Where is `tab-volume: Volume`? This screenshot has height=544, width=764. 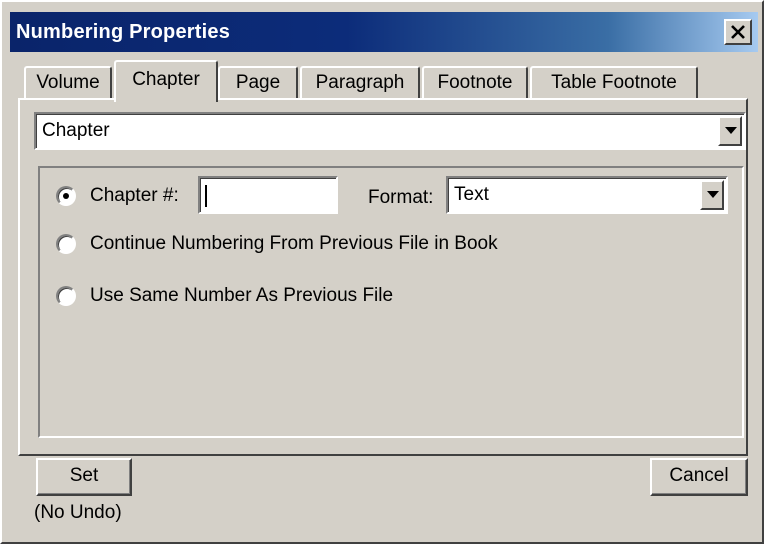 tab-volume: Volume is located at coordinates (68, 83).